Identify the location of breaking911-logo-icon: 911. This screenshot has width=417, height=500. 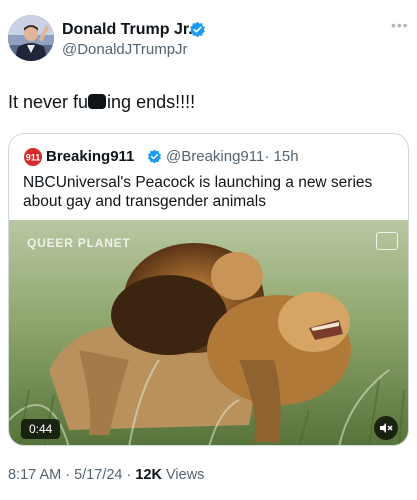
(33, 157).